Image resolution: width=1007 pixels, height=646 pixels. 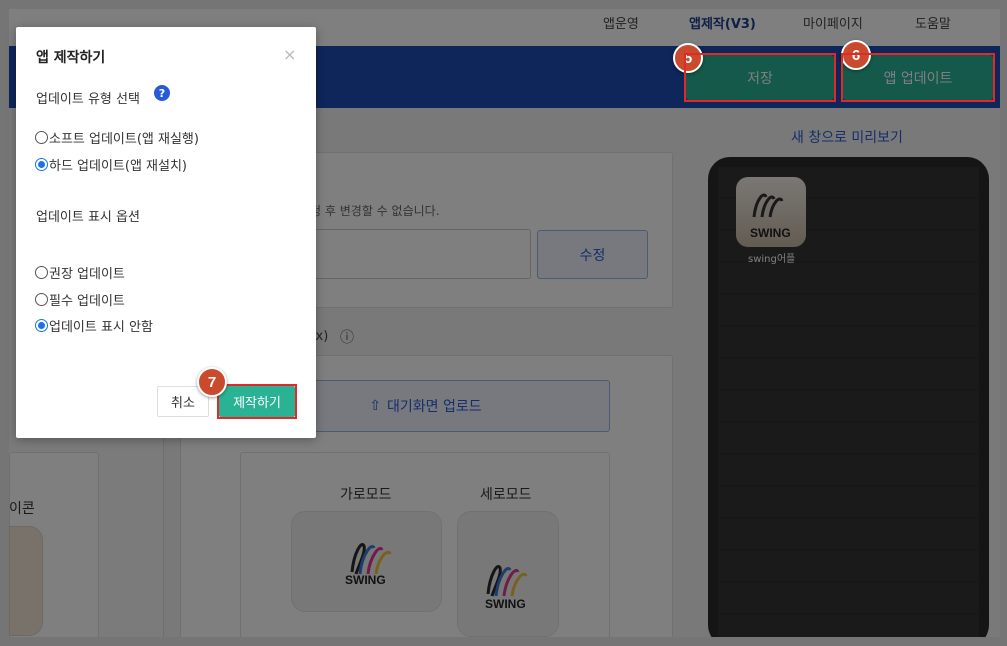 I want to click on radio-required-update: 필수 업데이트, so click(x=80, y=299).